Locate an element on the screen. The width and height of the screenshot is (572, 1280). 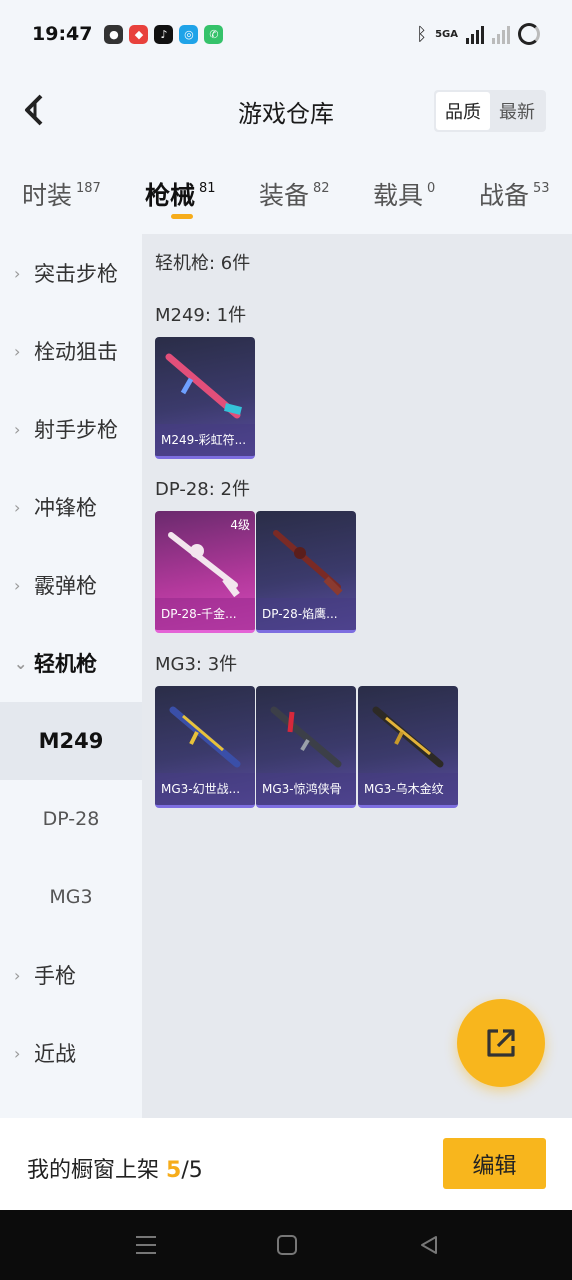
chevron-down-icon: ⌄ is located at coordinates (21, 663).